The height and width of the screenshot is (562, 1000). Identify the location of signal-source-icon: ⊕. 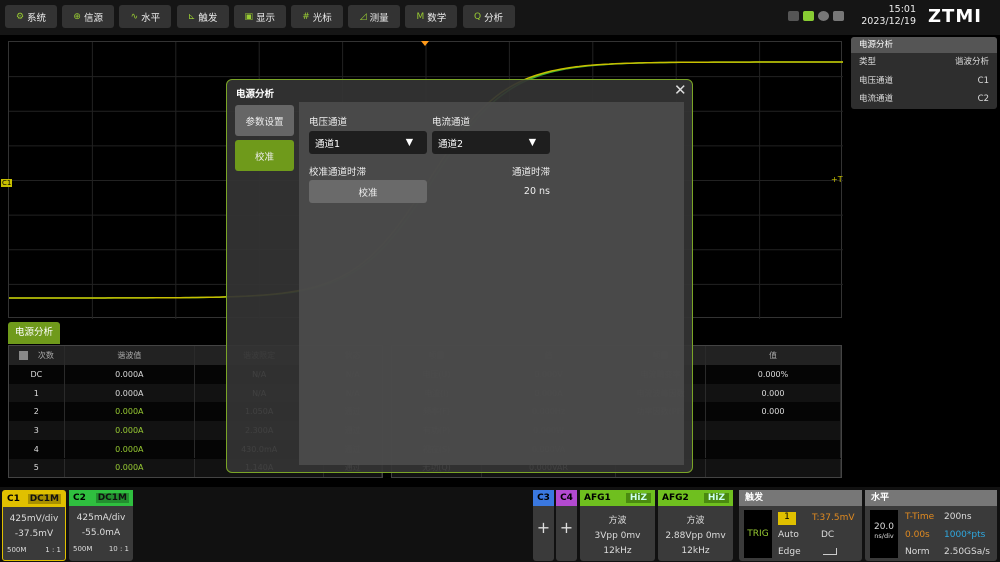
(77, 16).